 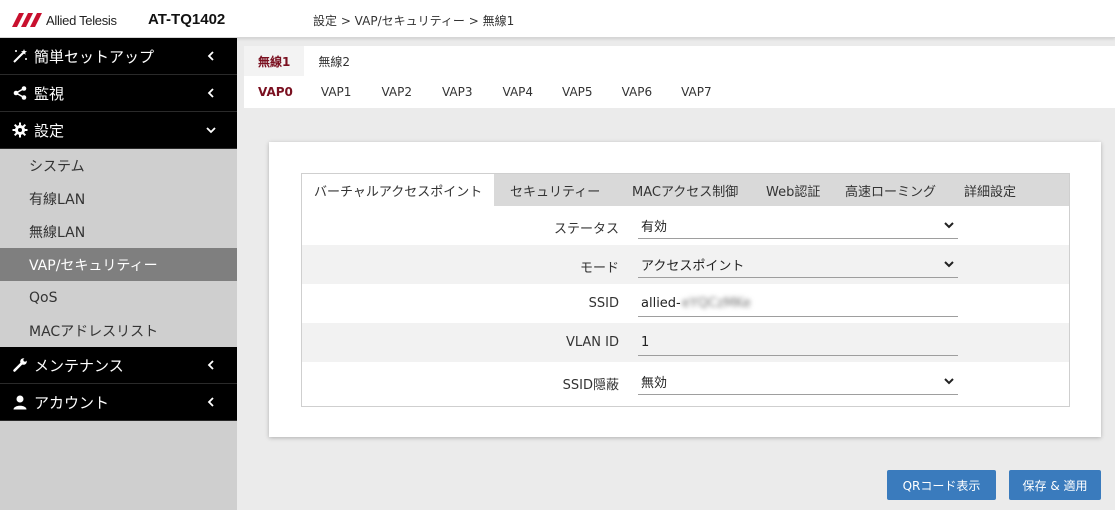 I want to click on tab-radio-2: 無線2, so click(x=334, y=61).